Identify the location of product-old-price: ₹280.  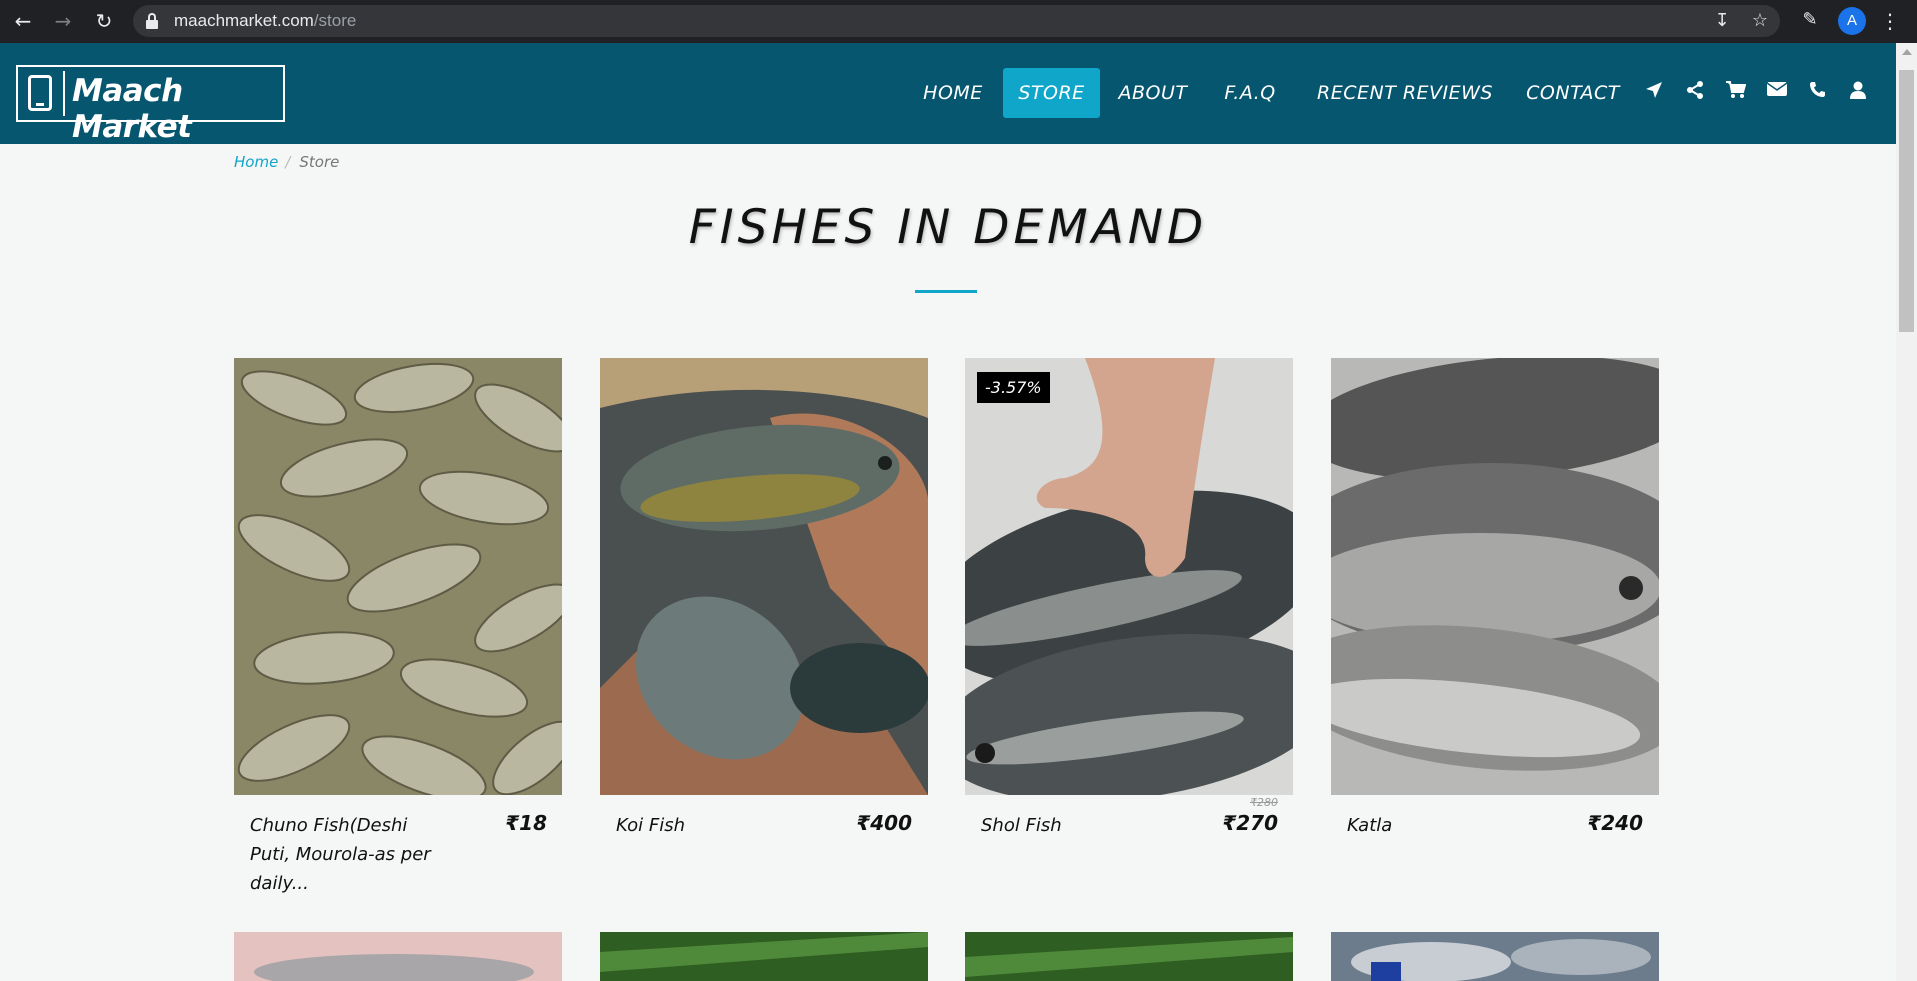
(1264, 802).